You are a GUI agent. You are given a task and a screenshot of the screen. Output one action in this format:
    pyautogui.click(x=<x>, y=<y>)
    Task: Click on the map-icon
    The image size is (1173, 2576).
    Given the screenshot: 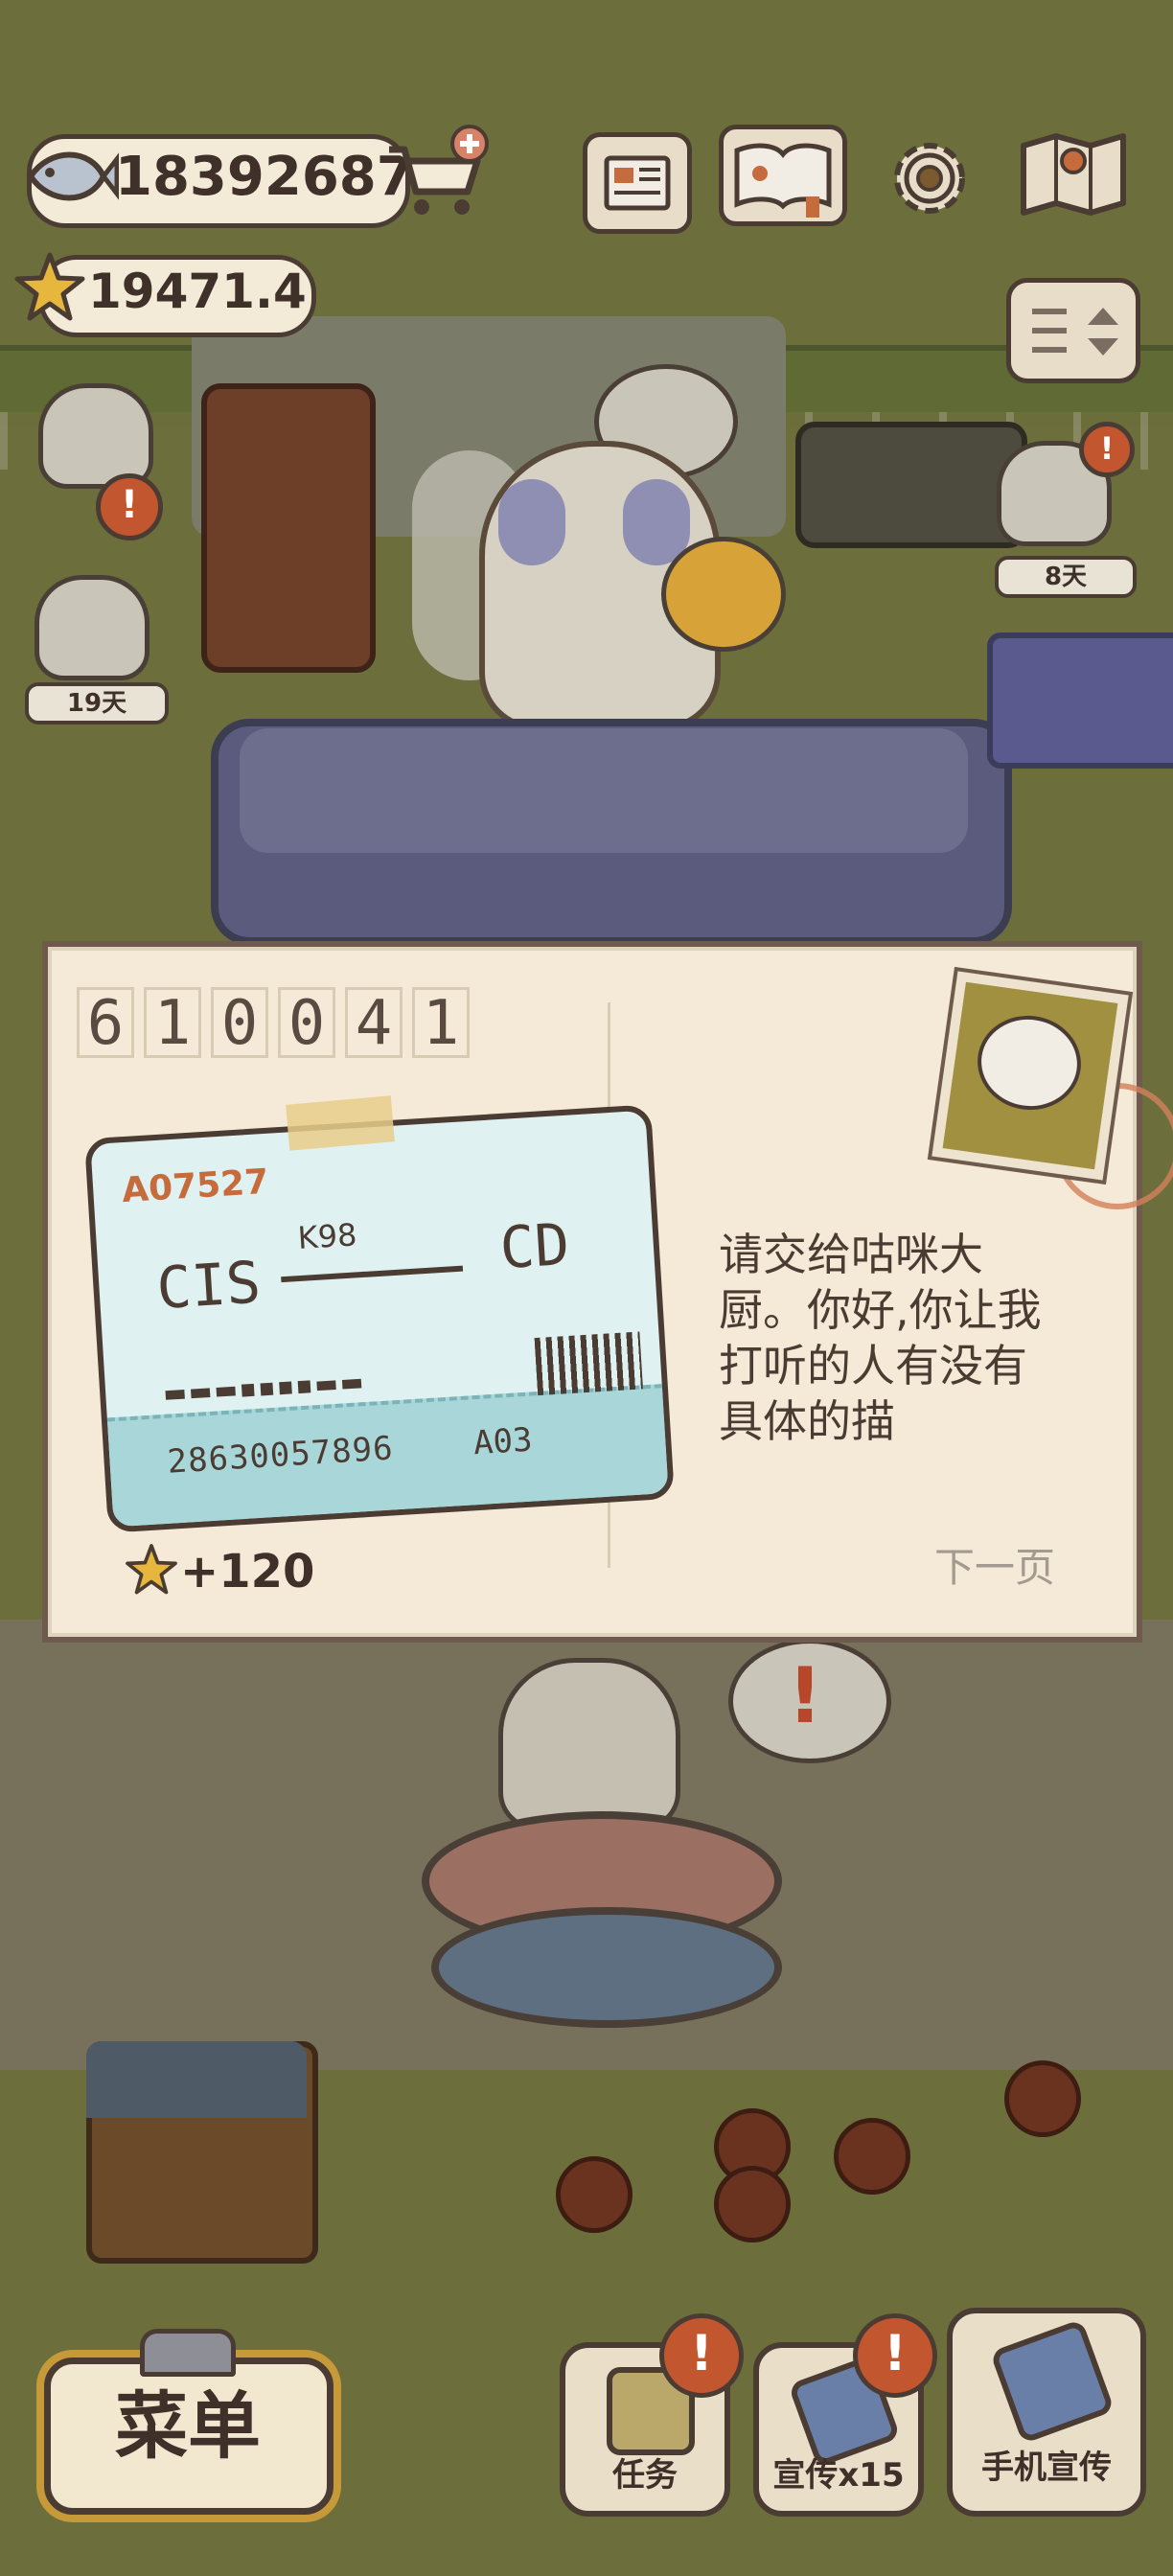 What is the action you would take?
    pyautogui.click(x=1073, y=174)
    